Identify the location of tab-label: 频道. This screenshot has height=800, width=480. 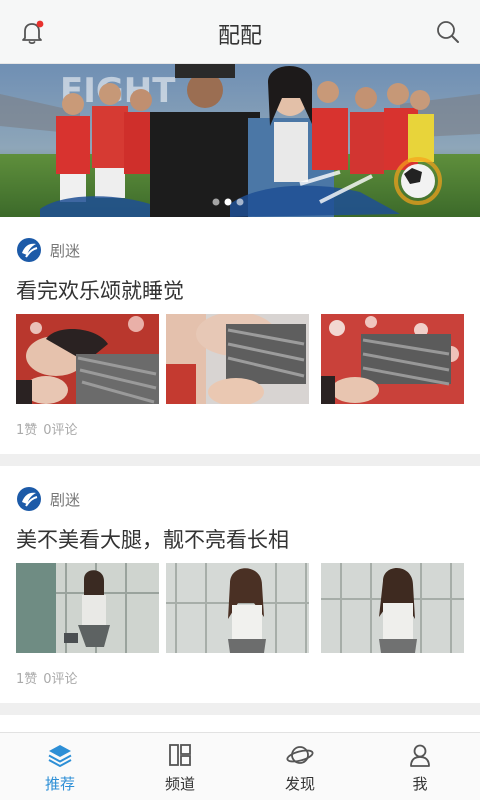
(179, 784).